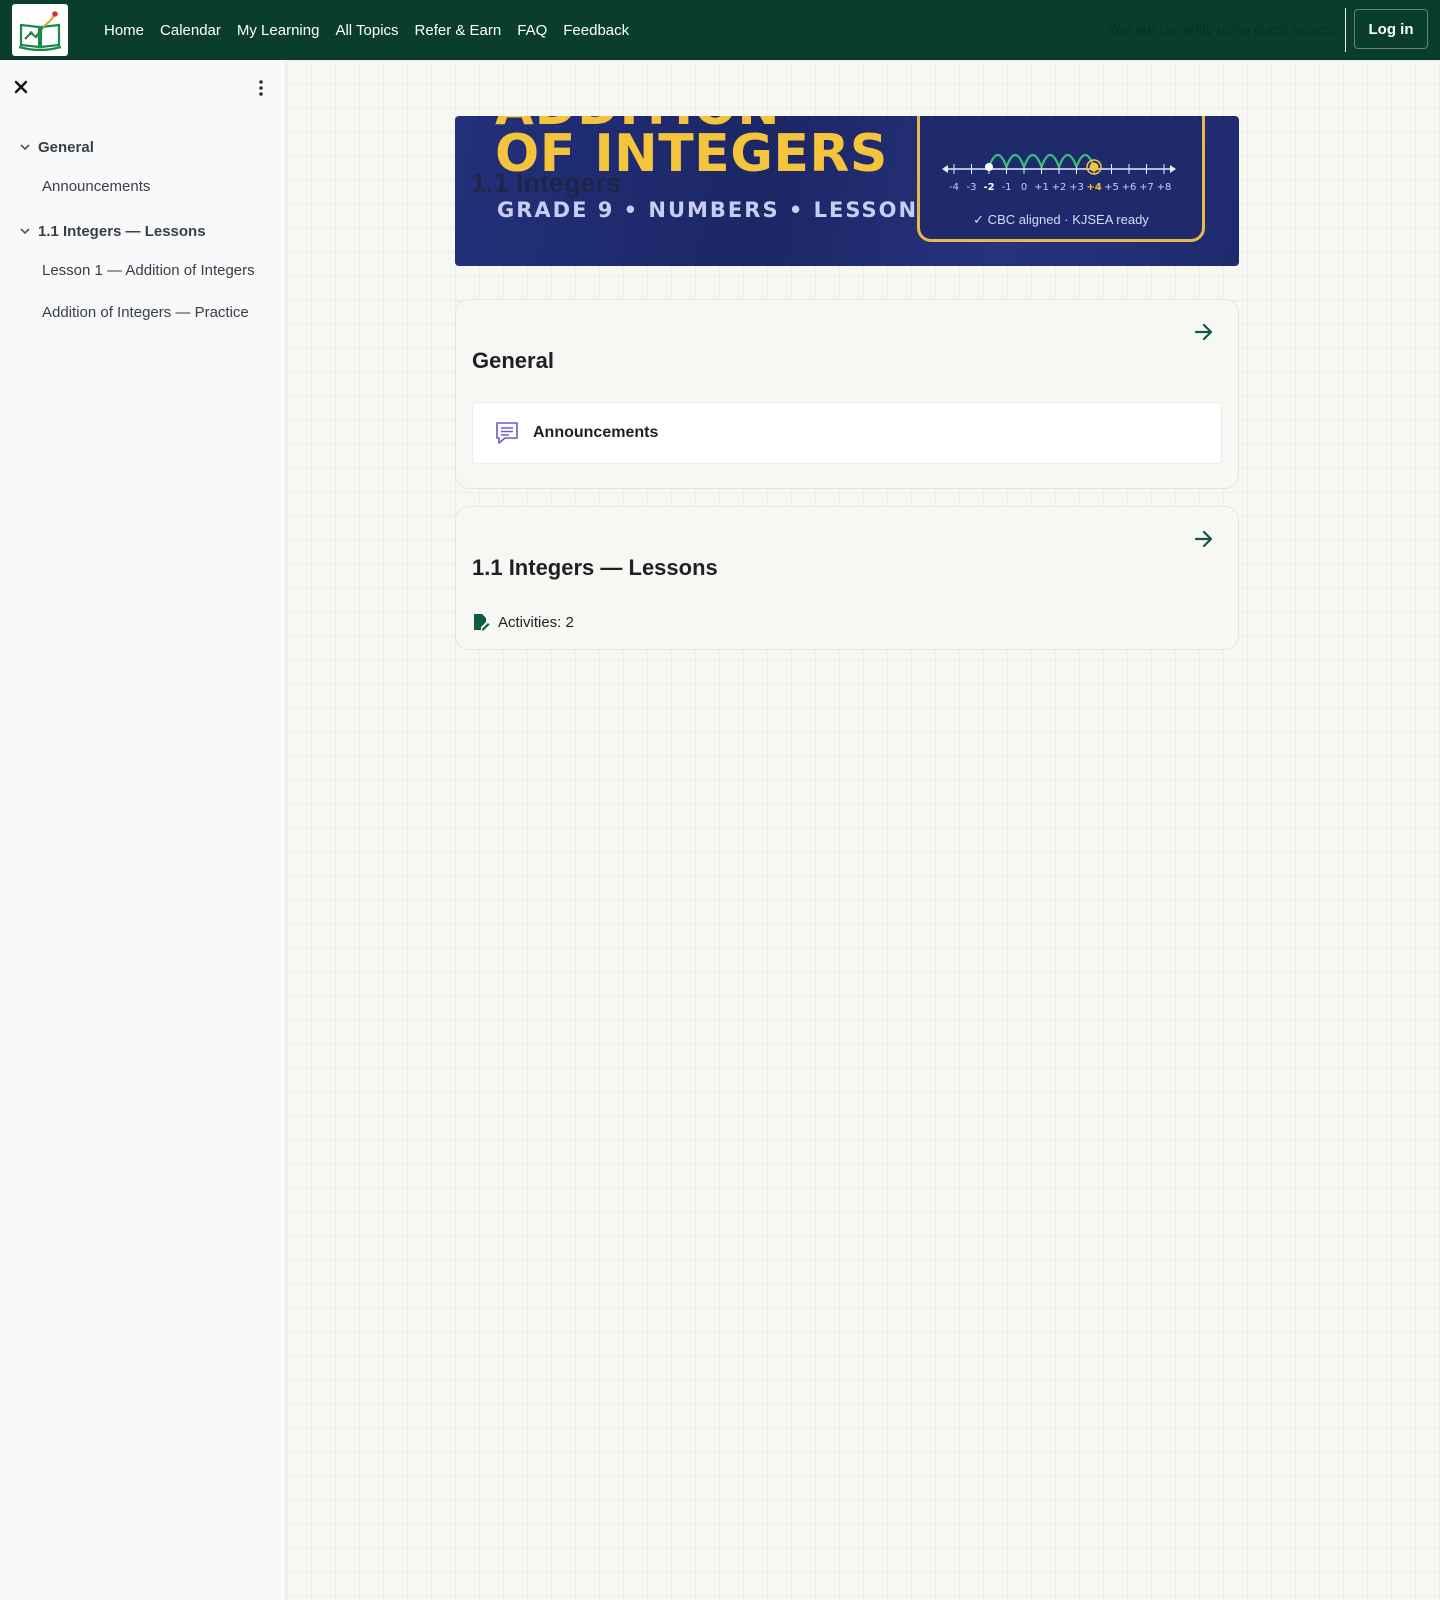  I want to click on section-card-general: General Announcements, so click(847, 394).